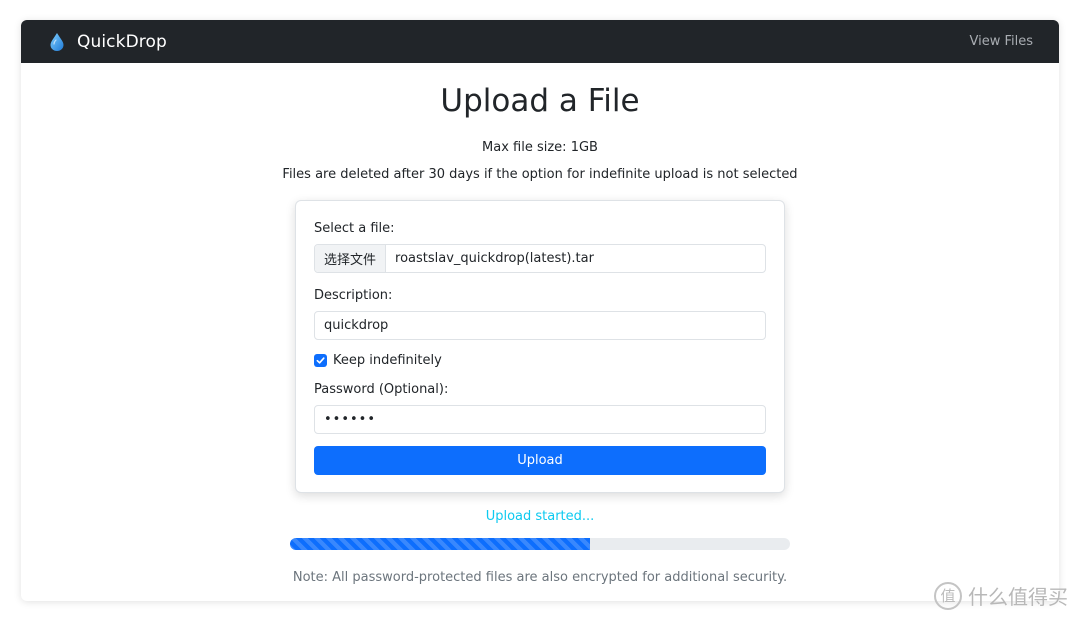 This screenshot has width=1080, height=622. I want to click on keep-indefinitely-checkbox, so click(320, 360).